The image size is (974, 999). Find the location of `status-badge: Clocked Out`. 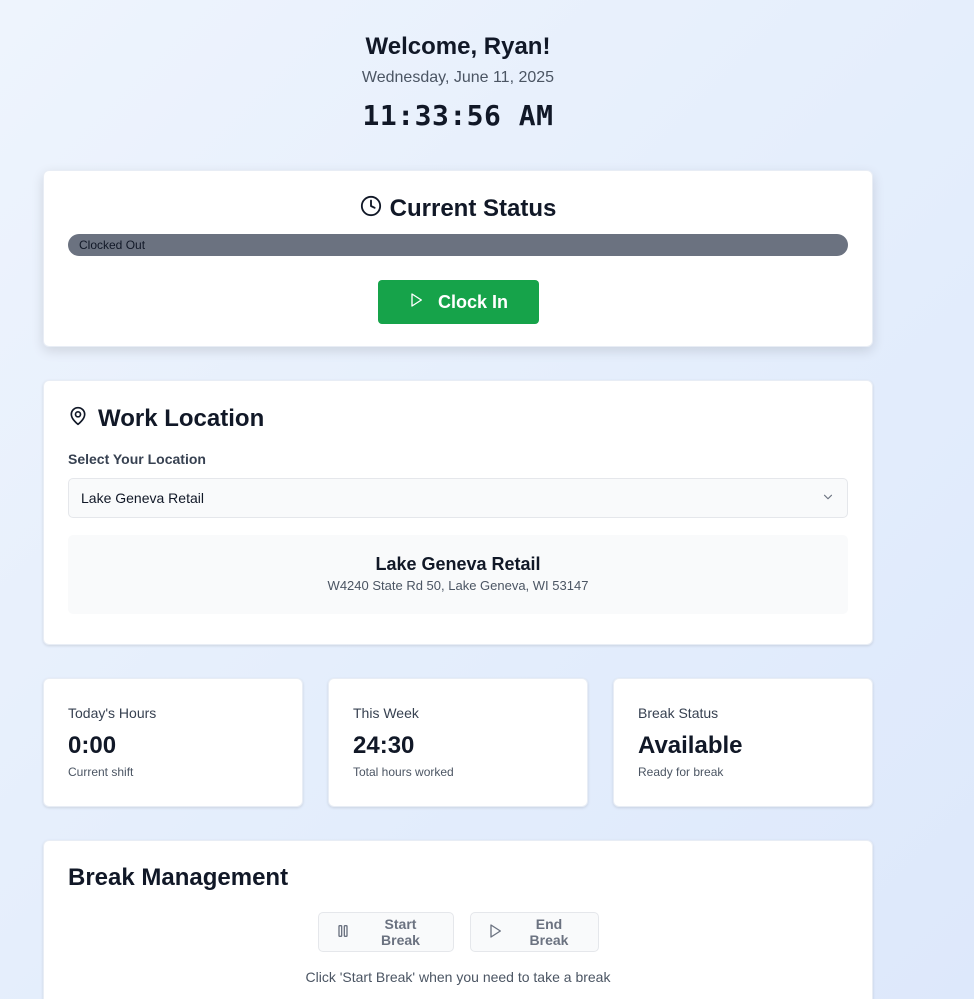

status-badge: Clocked Out is located at coordinates (458, 245).